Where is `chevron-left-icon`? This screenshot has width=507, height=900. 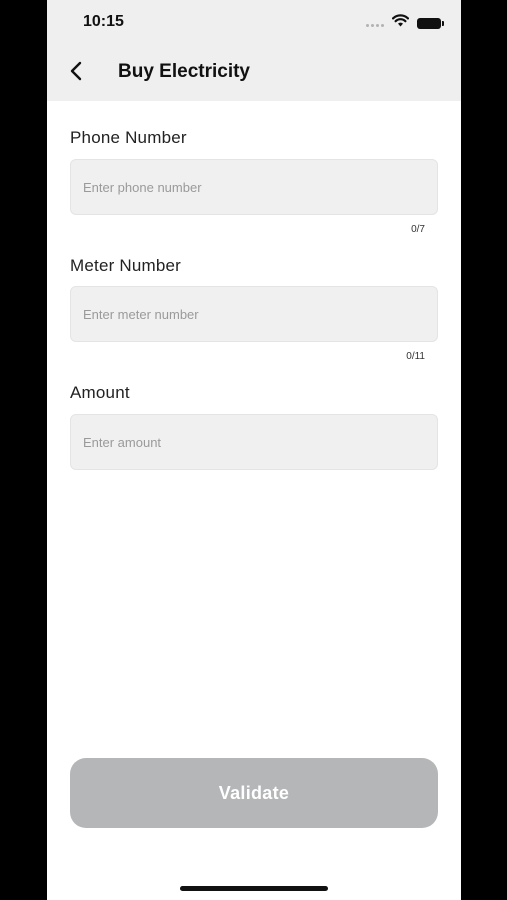
chevron-left-icon is located at coordinates (76, 73).